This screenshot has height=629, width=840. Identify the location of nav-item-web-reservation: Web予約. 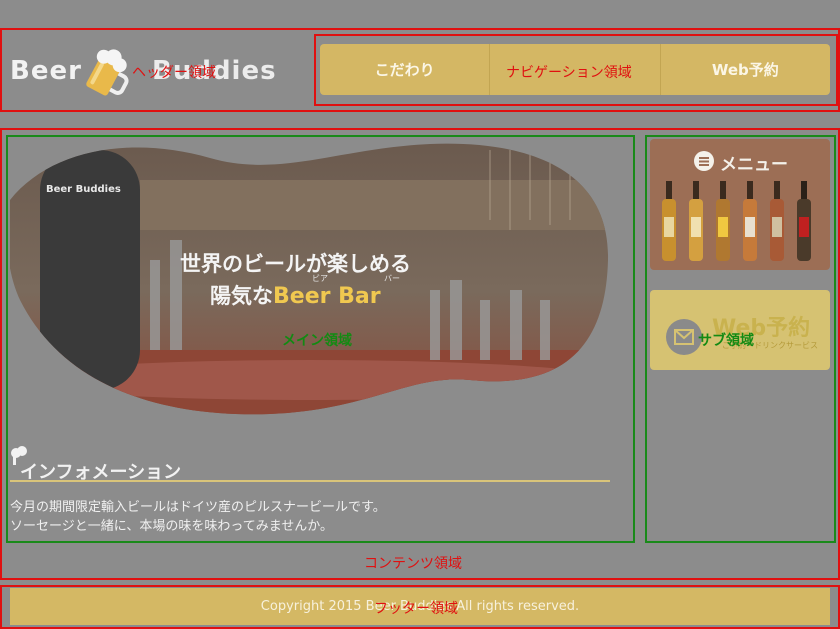
(745, 69).